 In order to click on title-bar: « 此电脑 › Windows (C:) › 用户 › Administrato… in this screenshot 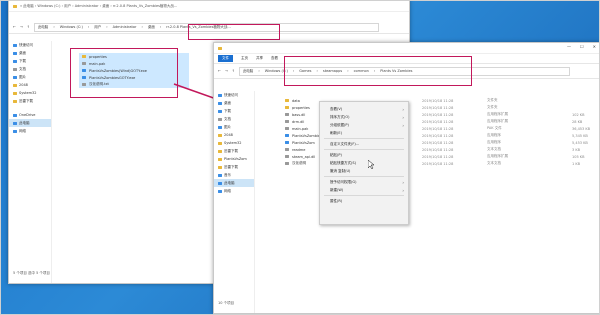, I will do `click(209, 6)`.